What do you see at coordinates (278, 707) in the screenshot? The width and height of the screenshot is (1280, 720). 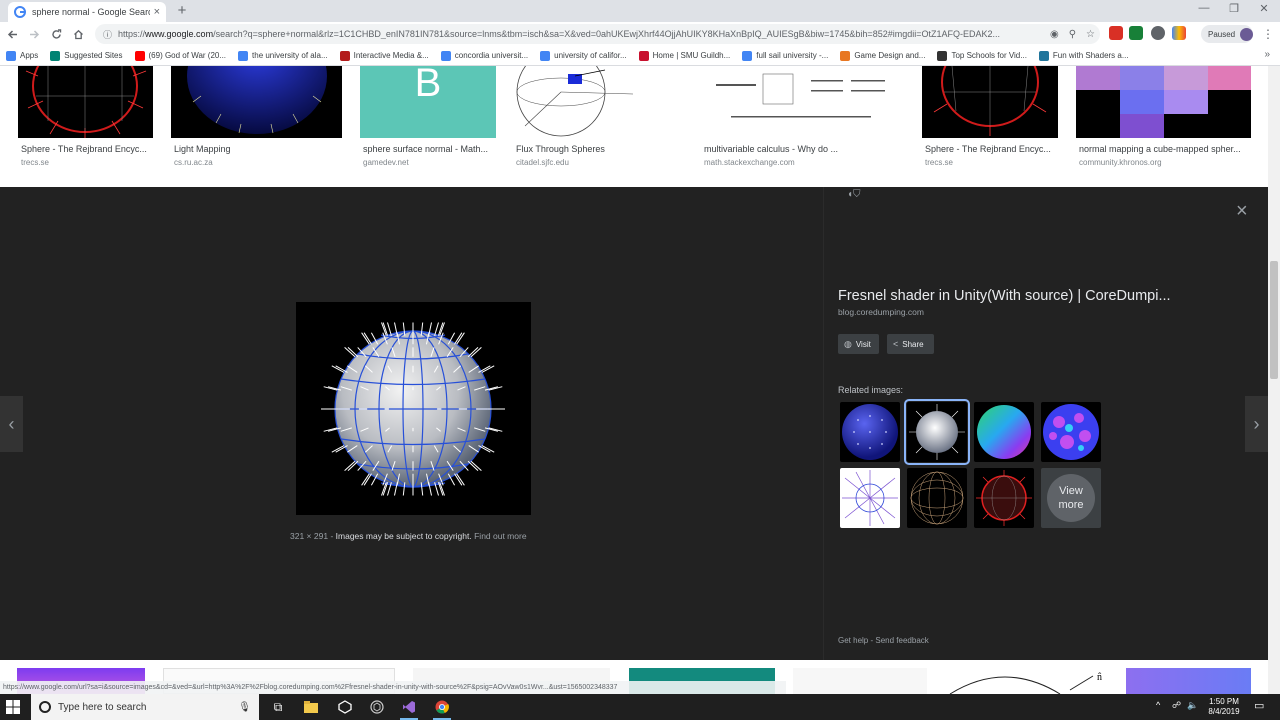 I see `task-view-icon: ⧉` at bounding box center [278, 707].